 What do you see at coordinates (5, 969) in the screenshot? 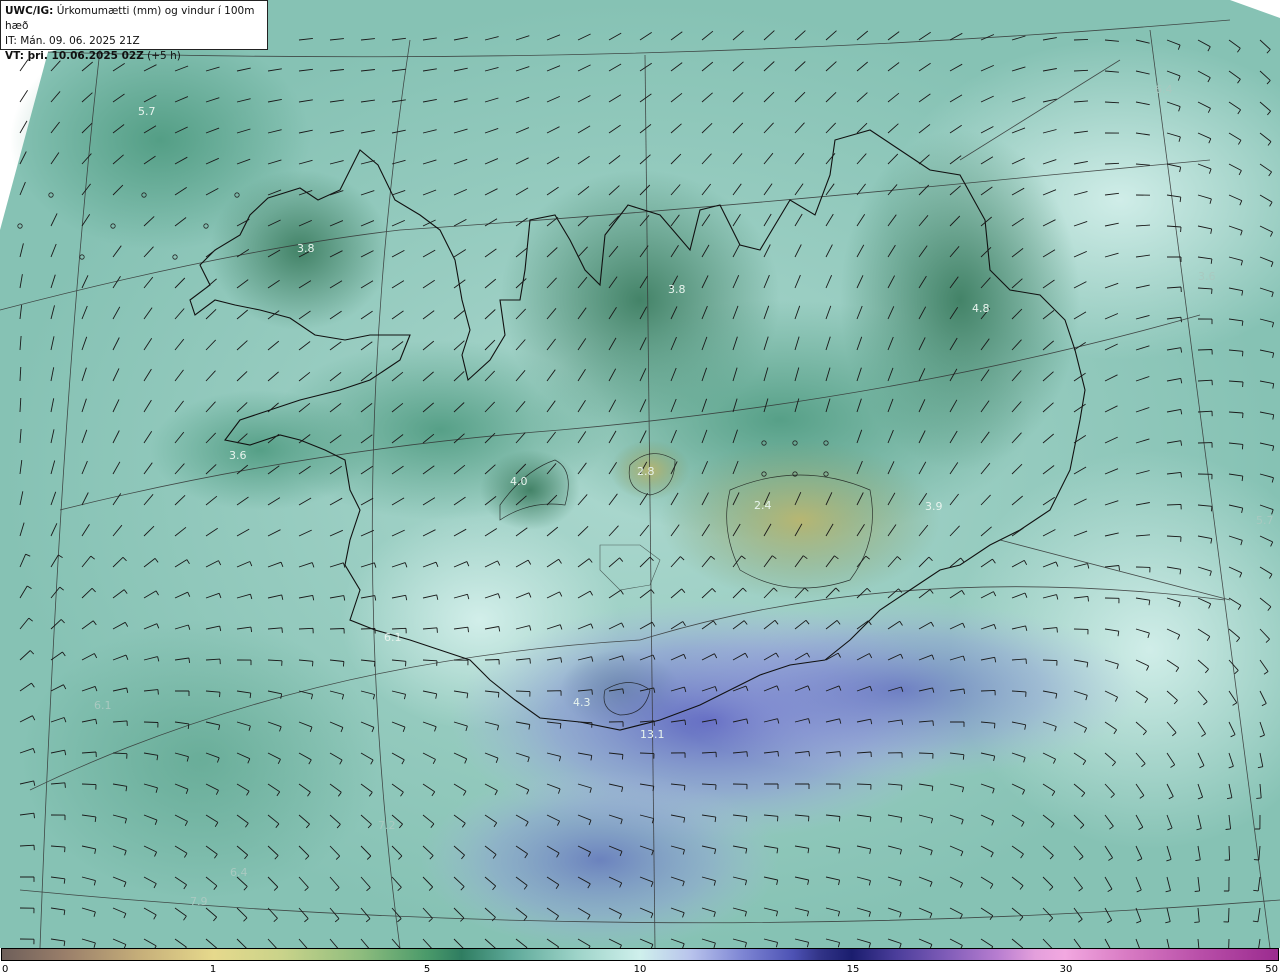
I see `colorbar-tick: 0` at bounding box center [5, 969].